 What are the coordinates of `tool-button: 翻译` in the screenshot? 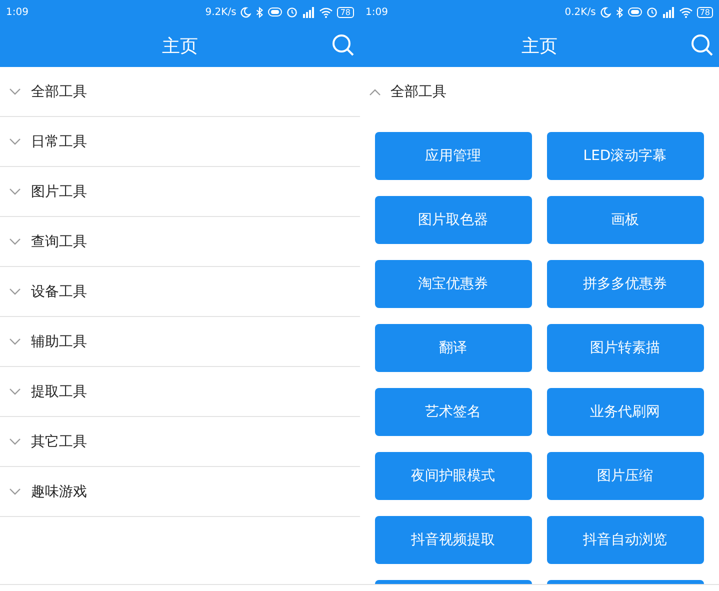 It's located at (453, 348).